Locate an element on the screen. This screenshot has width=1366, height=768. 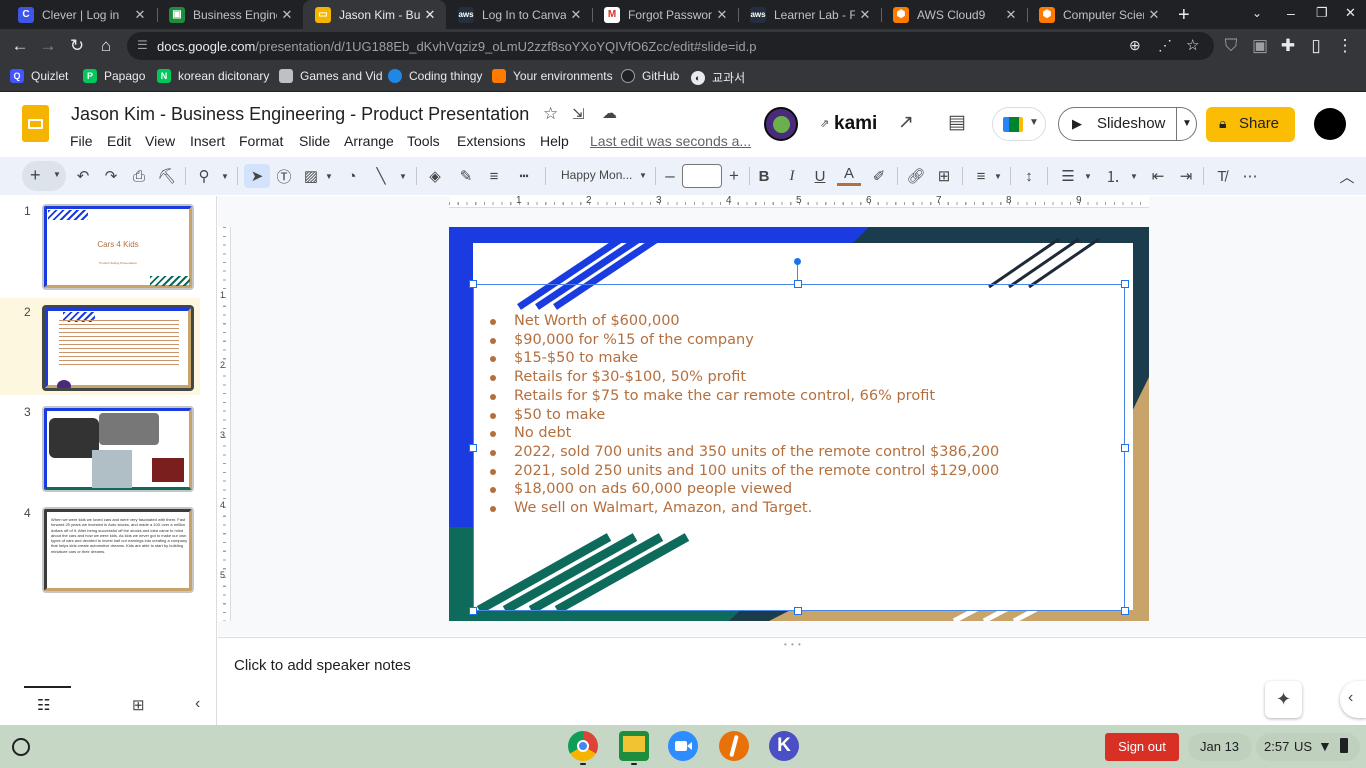
back-icon: ← is located at coordinates (20, 46).